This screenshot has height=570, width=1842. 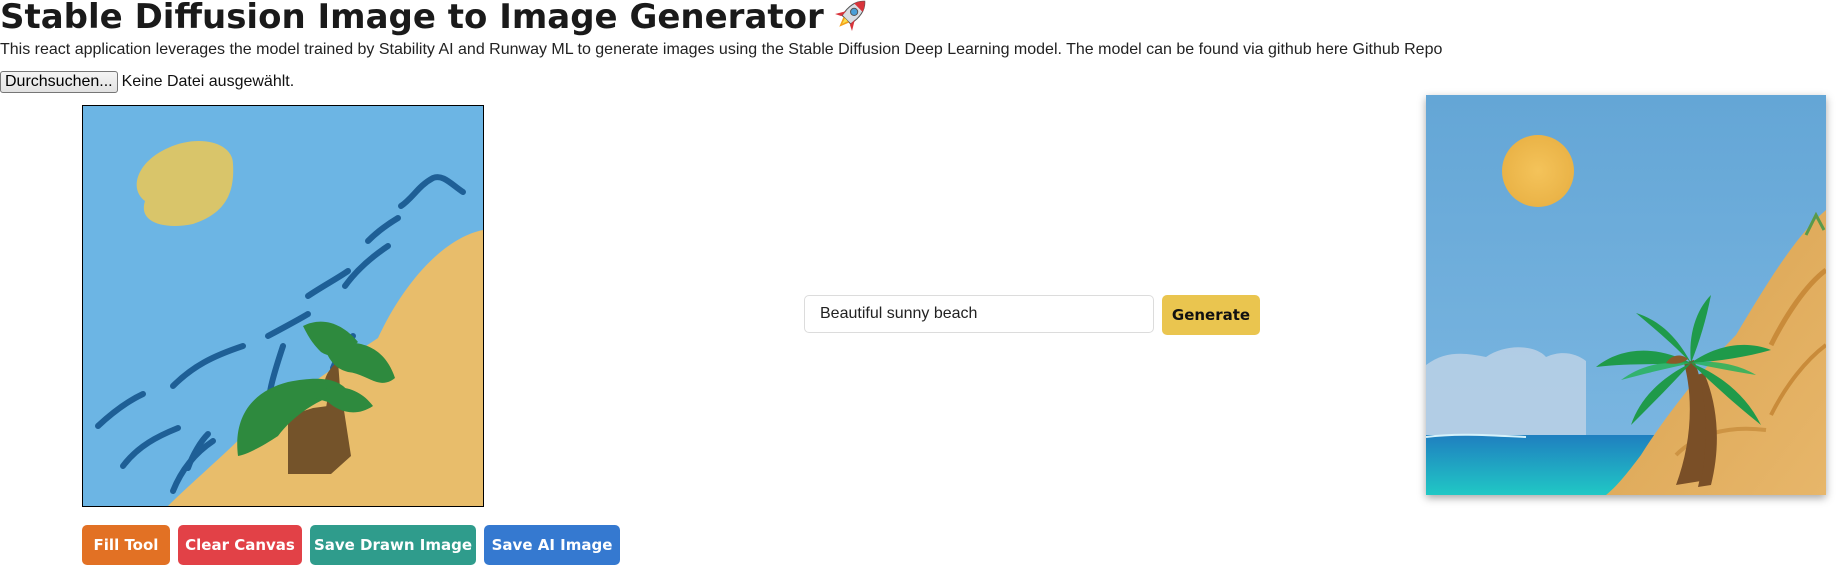 I want to click on save-ai-image-button: Save AI Image, so click(x=552, y=545).